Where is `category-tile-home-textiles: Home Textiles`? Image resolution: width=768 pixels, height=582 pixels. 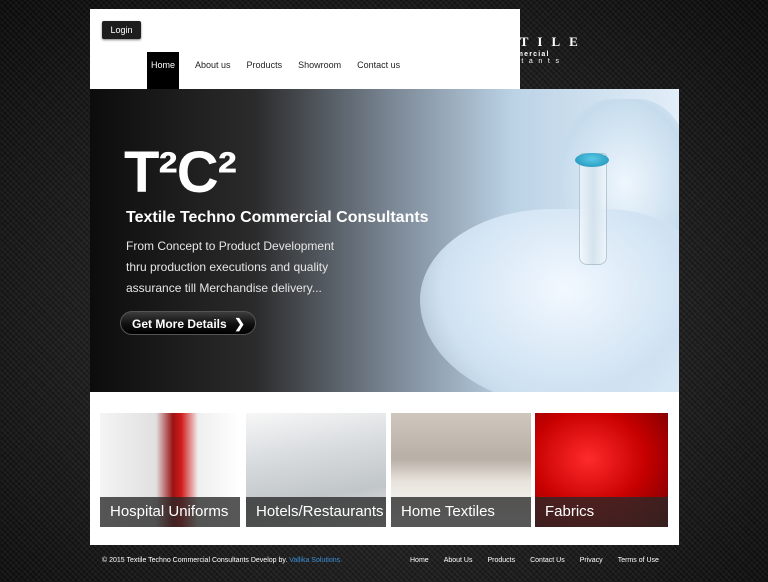
category-tile-home-textiles: Home Textiles is located at coordinates (461, 470).